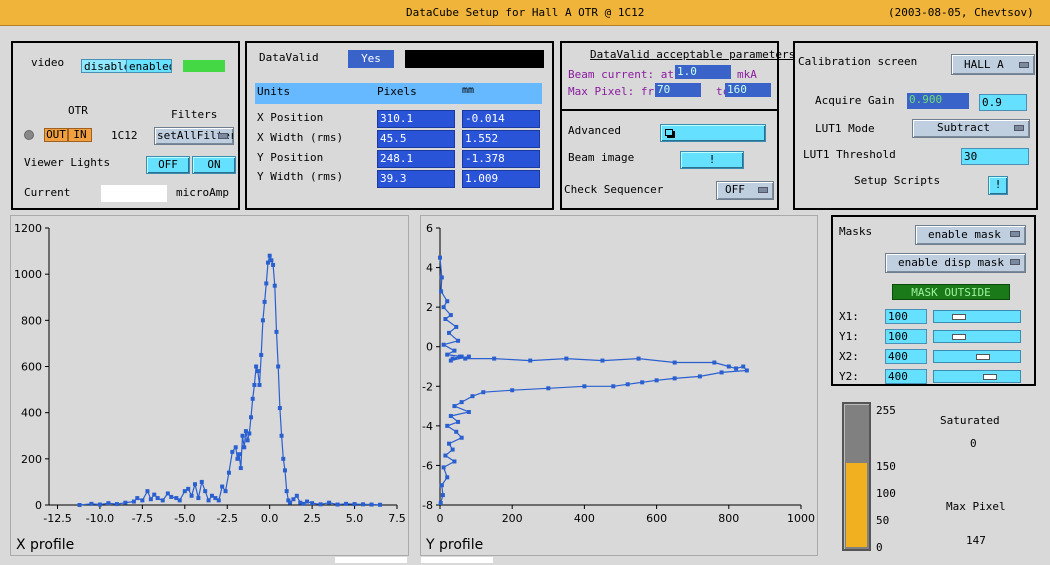  I want to click on lut1-threshold-input: 30, so click(995, 156).